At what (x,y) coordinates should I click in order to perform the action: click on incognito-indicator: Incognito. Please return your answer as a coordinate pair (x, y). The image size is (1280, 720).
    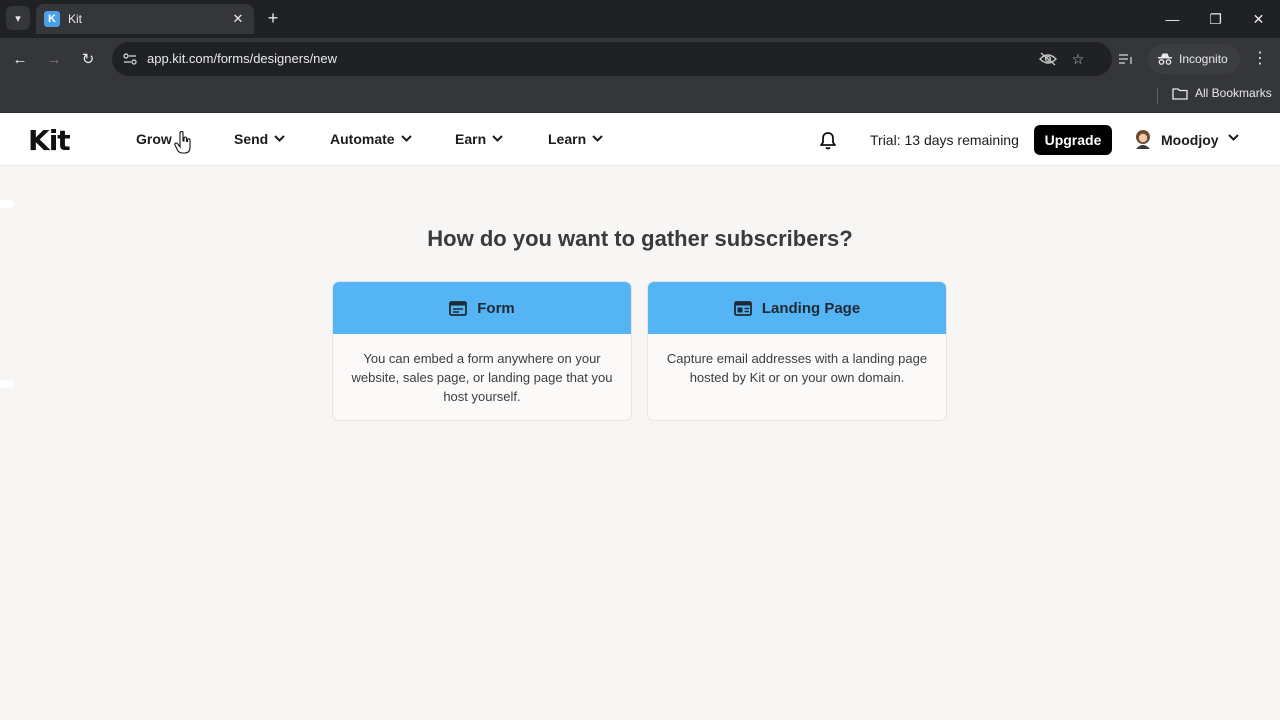
    Looking at the image, I should click on (1194, 59).